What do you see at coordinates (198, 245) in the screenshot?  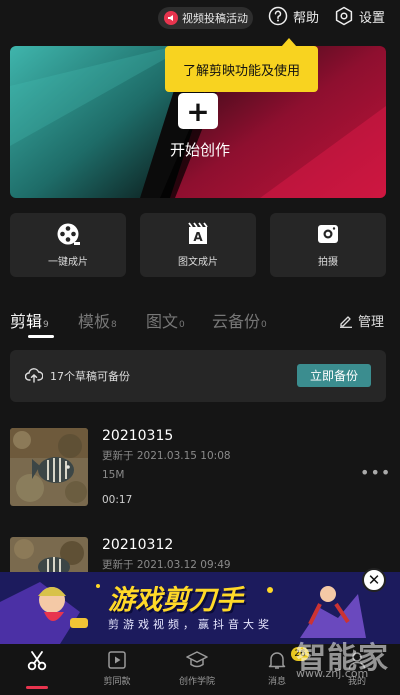 I see `quick-action-text-to-video: A 图文成片` at bounding box center [198, 245].